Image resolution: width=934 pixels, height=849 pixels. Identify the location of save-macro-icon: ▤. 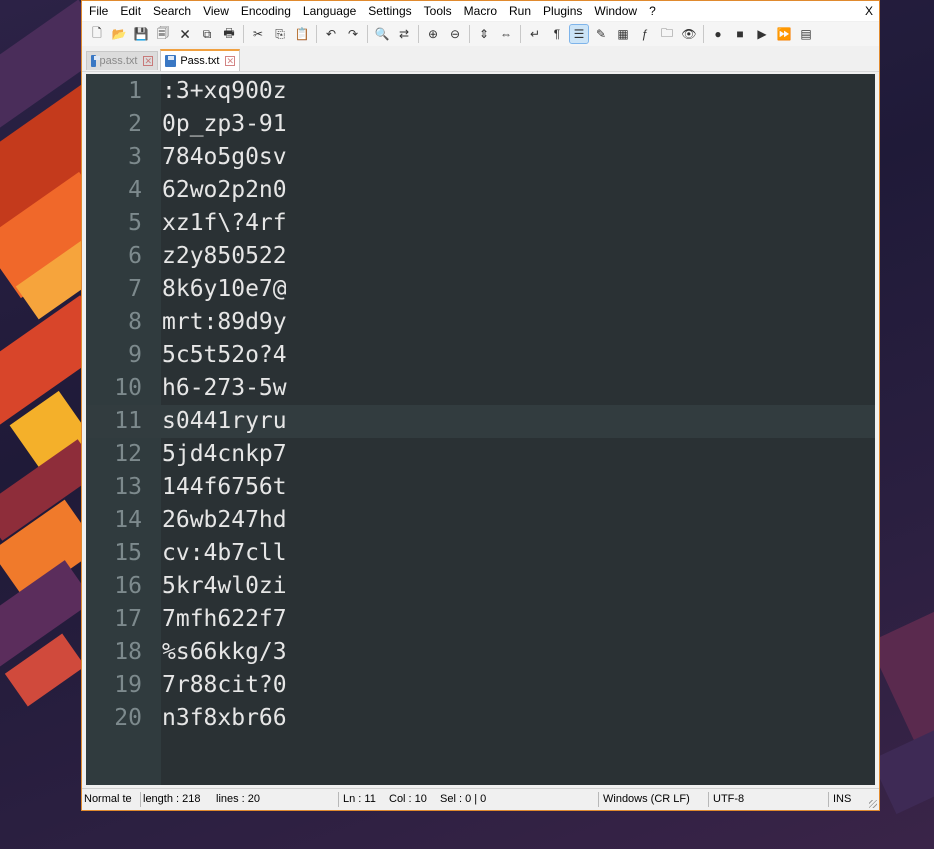
(806, 34).